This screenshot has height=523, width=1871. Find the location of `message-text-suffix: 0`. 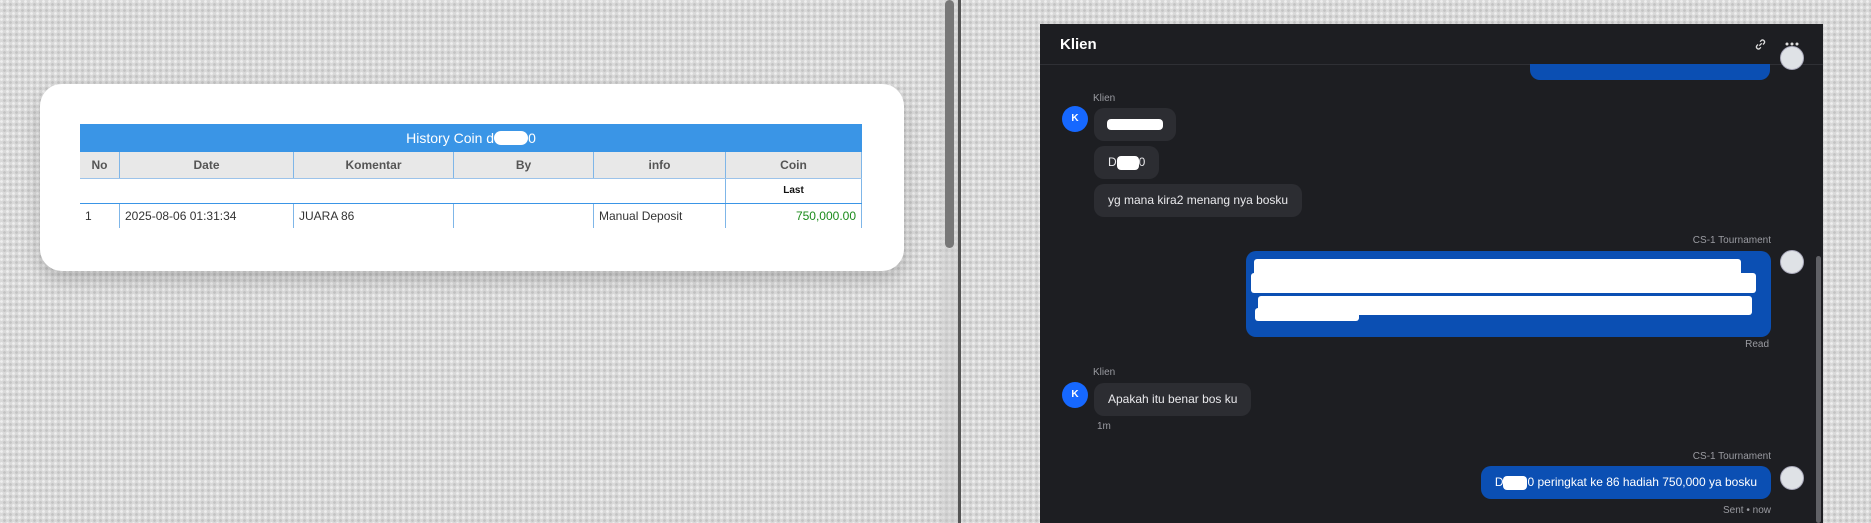

message-text-suffix: 0 is located at coordinates (1142, 162).